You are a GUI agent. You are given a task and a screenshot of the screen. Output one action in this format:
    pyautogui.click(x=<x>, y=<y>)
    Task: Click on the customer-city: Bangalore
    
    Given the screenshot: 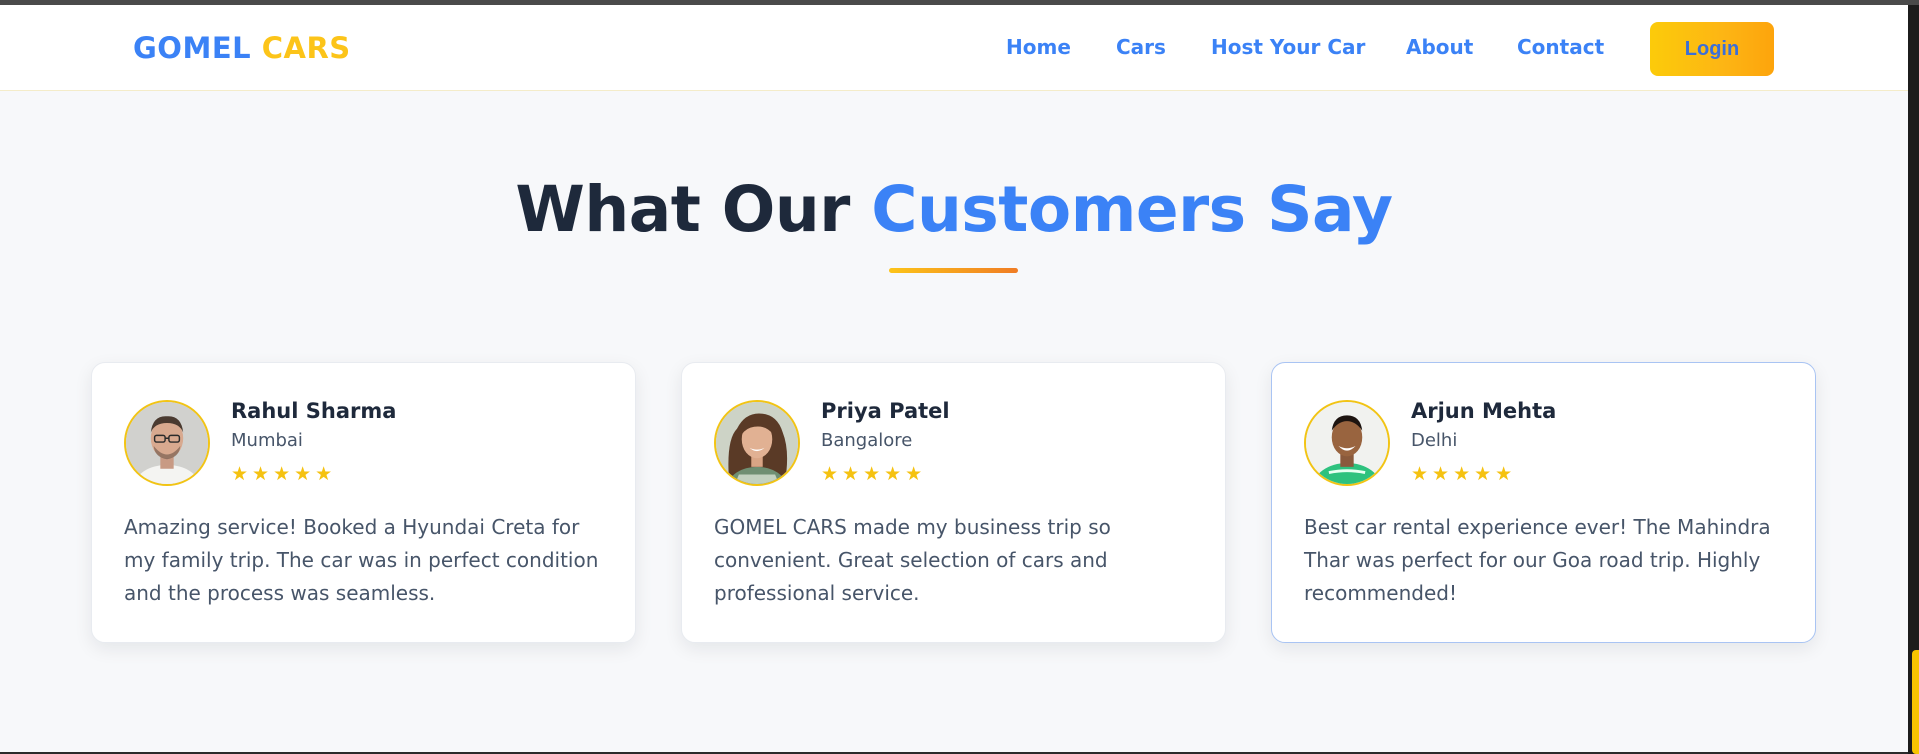 What is the action you would take?
    pyautogui.click(x=867, y=440)
    